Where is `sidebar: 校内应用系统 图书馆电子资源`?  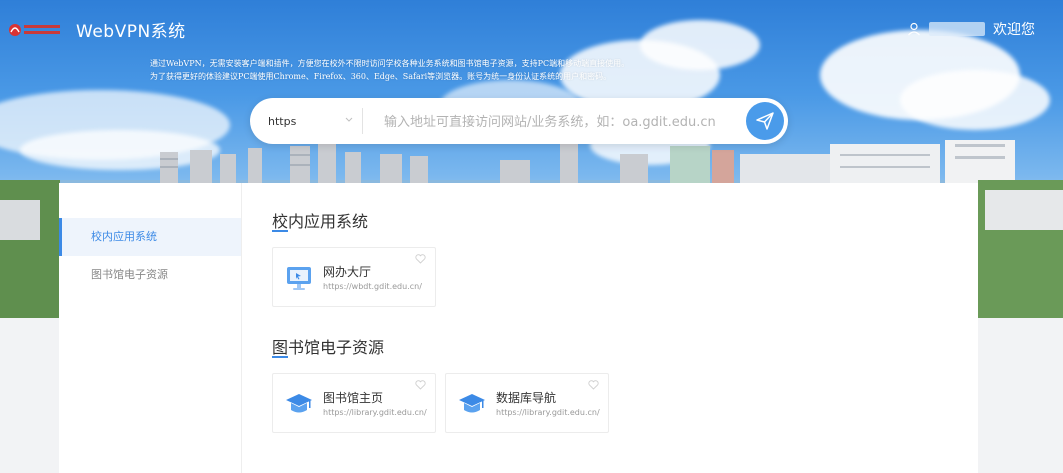
sidebar: 校内应用系统 图书馆电子资源 is located at coordinates (150, 328).